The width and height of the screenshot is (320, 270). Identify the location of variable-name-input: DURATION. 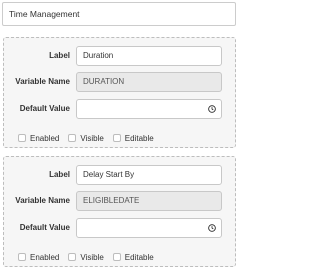
(149, 82).